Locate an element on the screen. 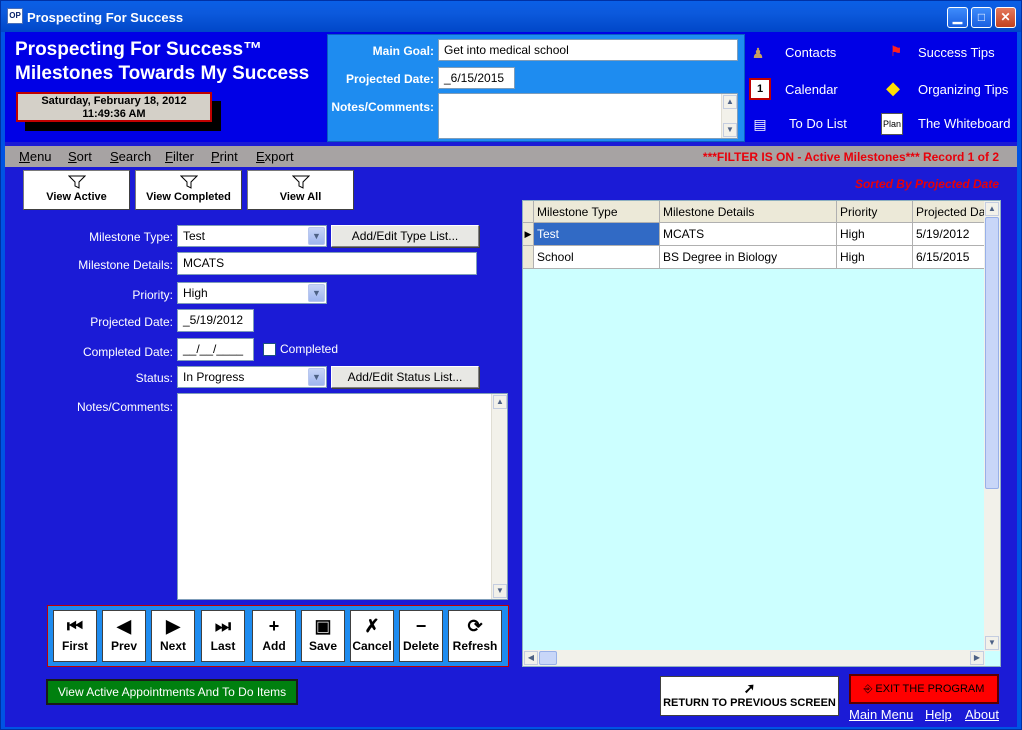 Image resolution: width=1022 pixels, height=730 pixels. grid-horizontal-scrollbar: ◀ ▶ is located at coordinates (754, 658).